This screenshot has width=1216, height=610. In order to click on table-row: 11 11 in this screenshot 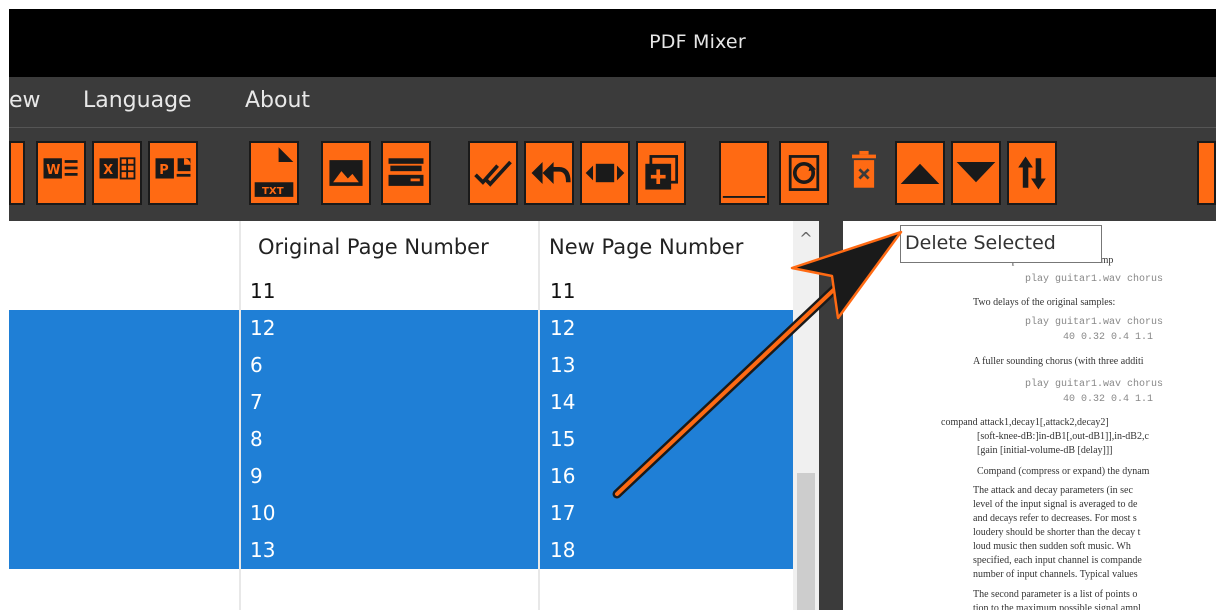, I will do `click(401, 291)`.